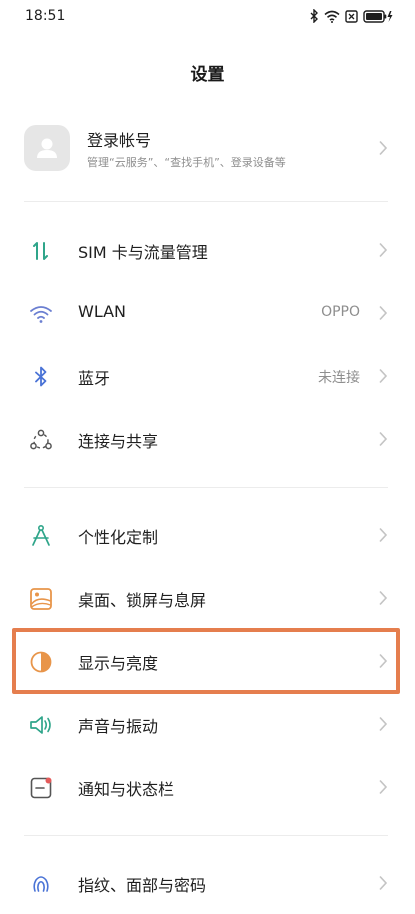 The image size is (415, 914). I want to click on person-icon, so click(47, 148).